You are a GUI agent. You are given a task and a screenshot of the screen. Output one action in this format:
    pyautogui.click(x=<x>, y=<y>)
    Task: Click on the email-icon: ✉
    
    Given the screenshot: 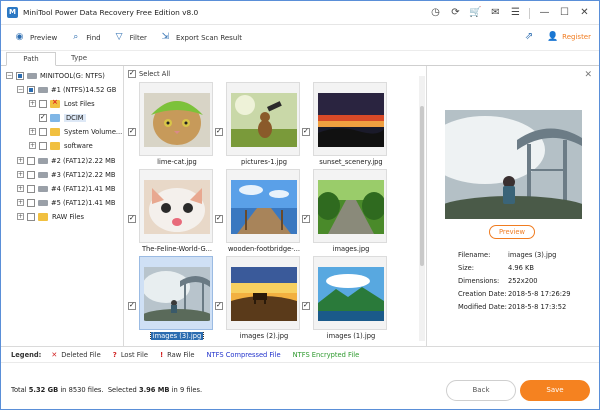 What is the action you would take?
    pyautogui.click(x=495, y=13)
    